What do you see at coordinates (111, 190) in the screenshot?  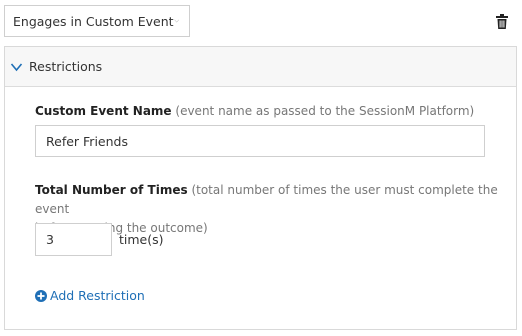 I see `total-times-label-text: Total Number of Times` at bounding box center [111, 190].